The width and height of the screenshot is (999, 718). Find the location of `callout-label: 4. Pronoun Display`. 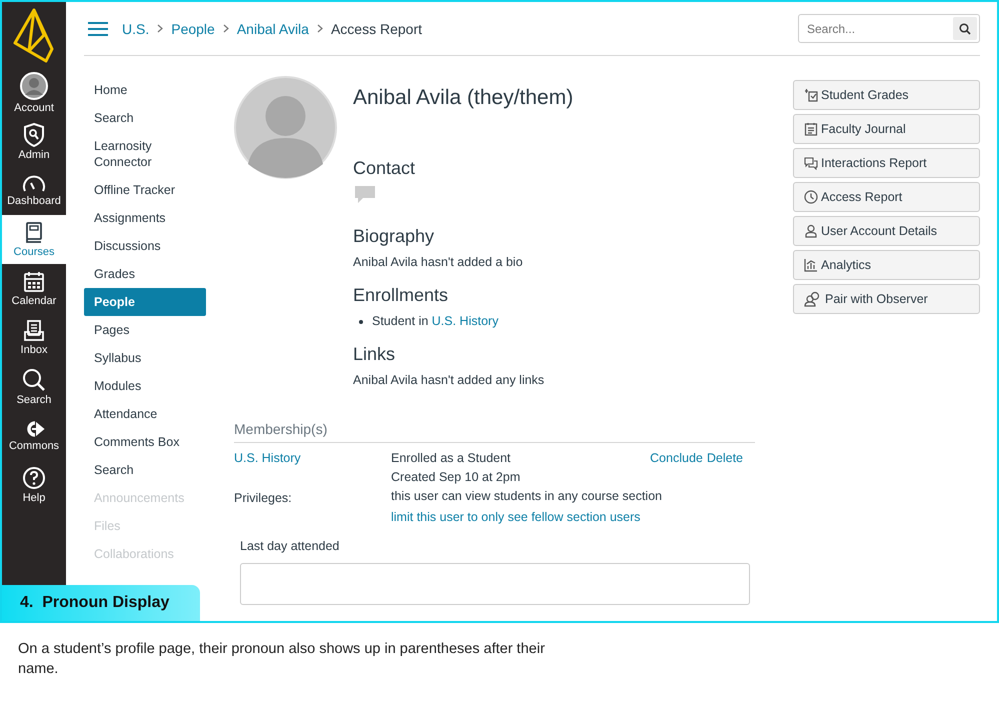

callout-label: 4. Pronoun Display is located at coordinates (101, 603).